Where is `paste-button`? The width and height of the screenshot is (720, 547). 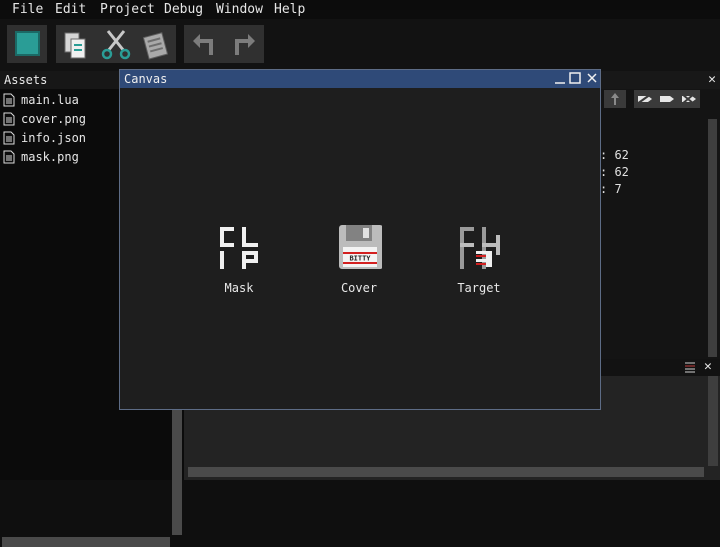
paste-button is located at coordinates (156, 44).